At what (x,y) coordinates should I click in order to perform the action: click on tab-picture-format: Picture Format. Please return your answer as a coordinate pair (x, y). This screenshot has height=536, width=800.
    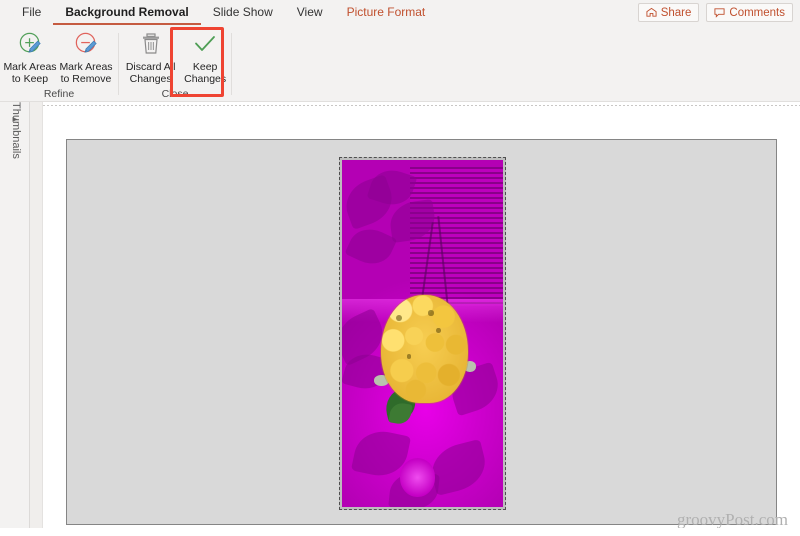
    Looking at the image, I should click on (386, 12).